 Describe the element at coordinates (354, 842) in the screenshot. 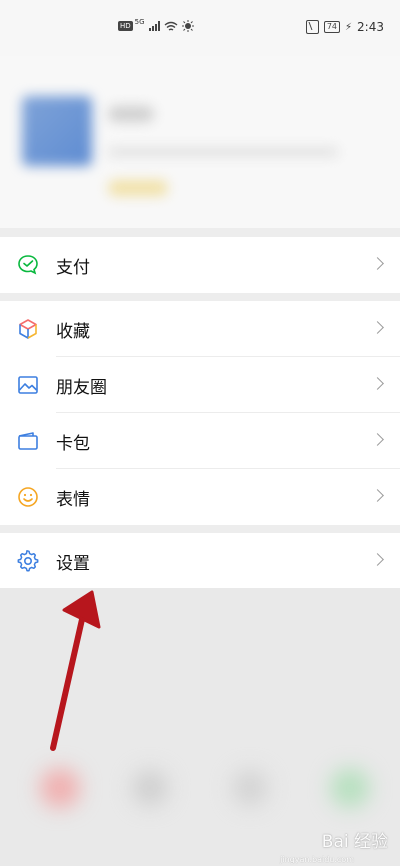

I see `watermark-logo: Bai 经验` at that location.